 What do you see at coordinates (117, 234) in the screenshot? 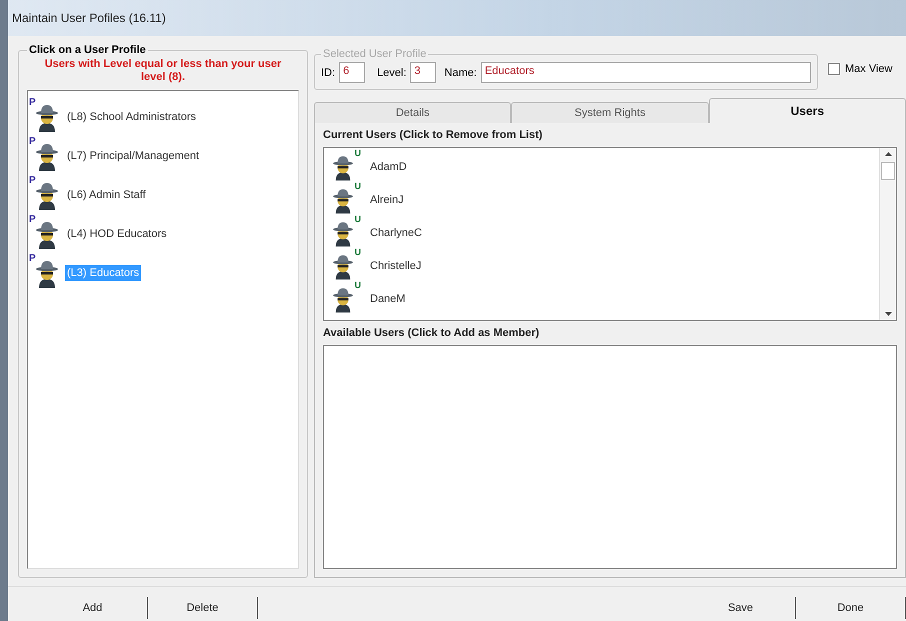
I see `profile-label: (L4) HOD Educators` at bounding box center [117, 234].